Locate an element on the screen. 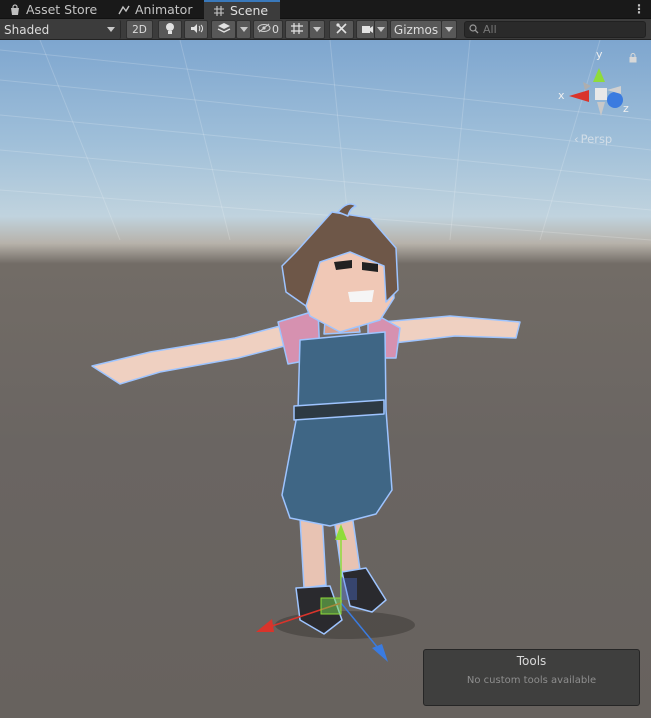 This screenshot has width=651, height=718. tools-wrench-icon is located at coordinates (341, 30).